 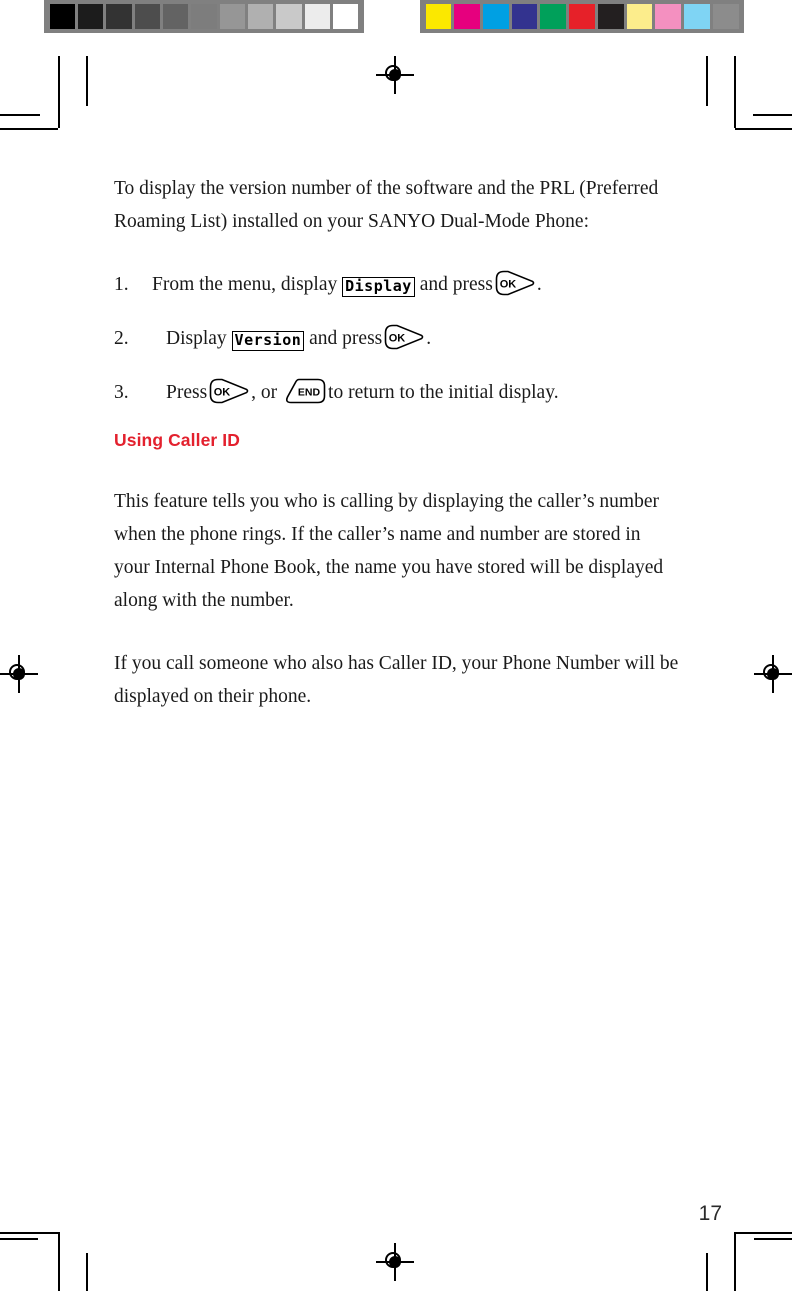 I want to click on lcd-label-version: Version, so click(x=268, y=341).